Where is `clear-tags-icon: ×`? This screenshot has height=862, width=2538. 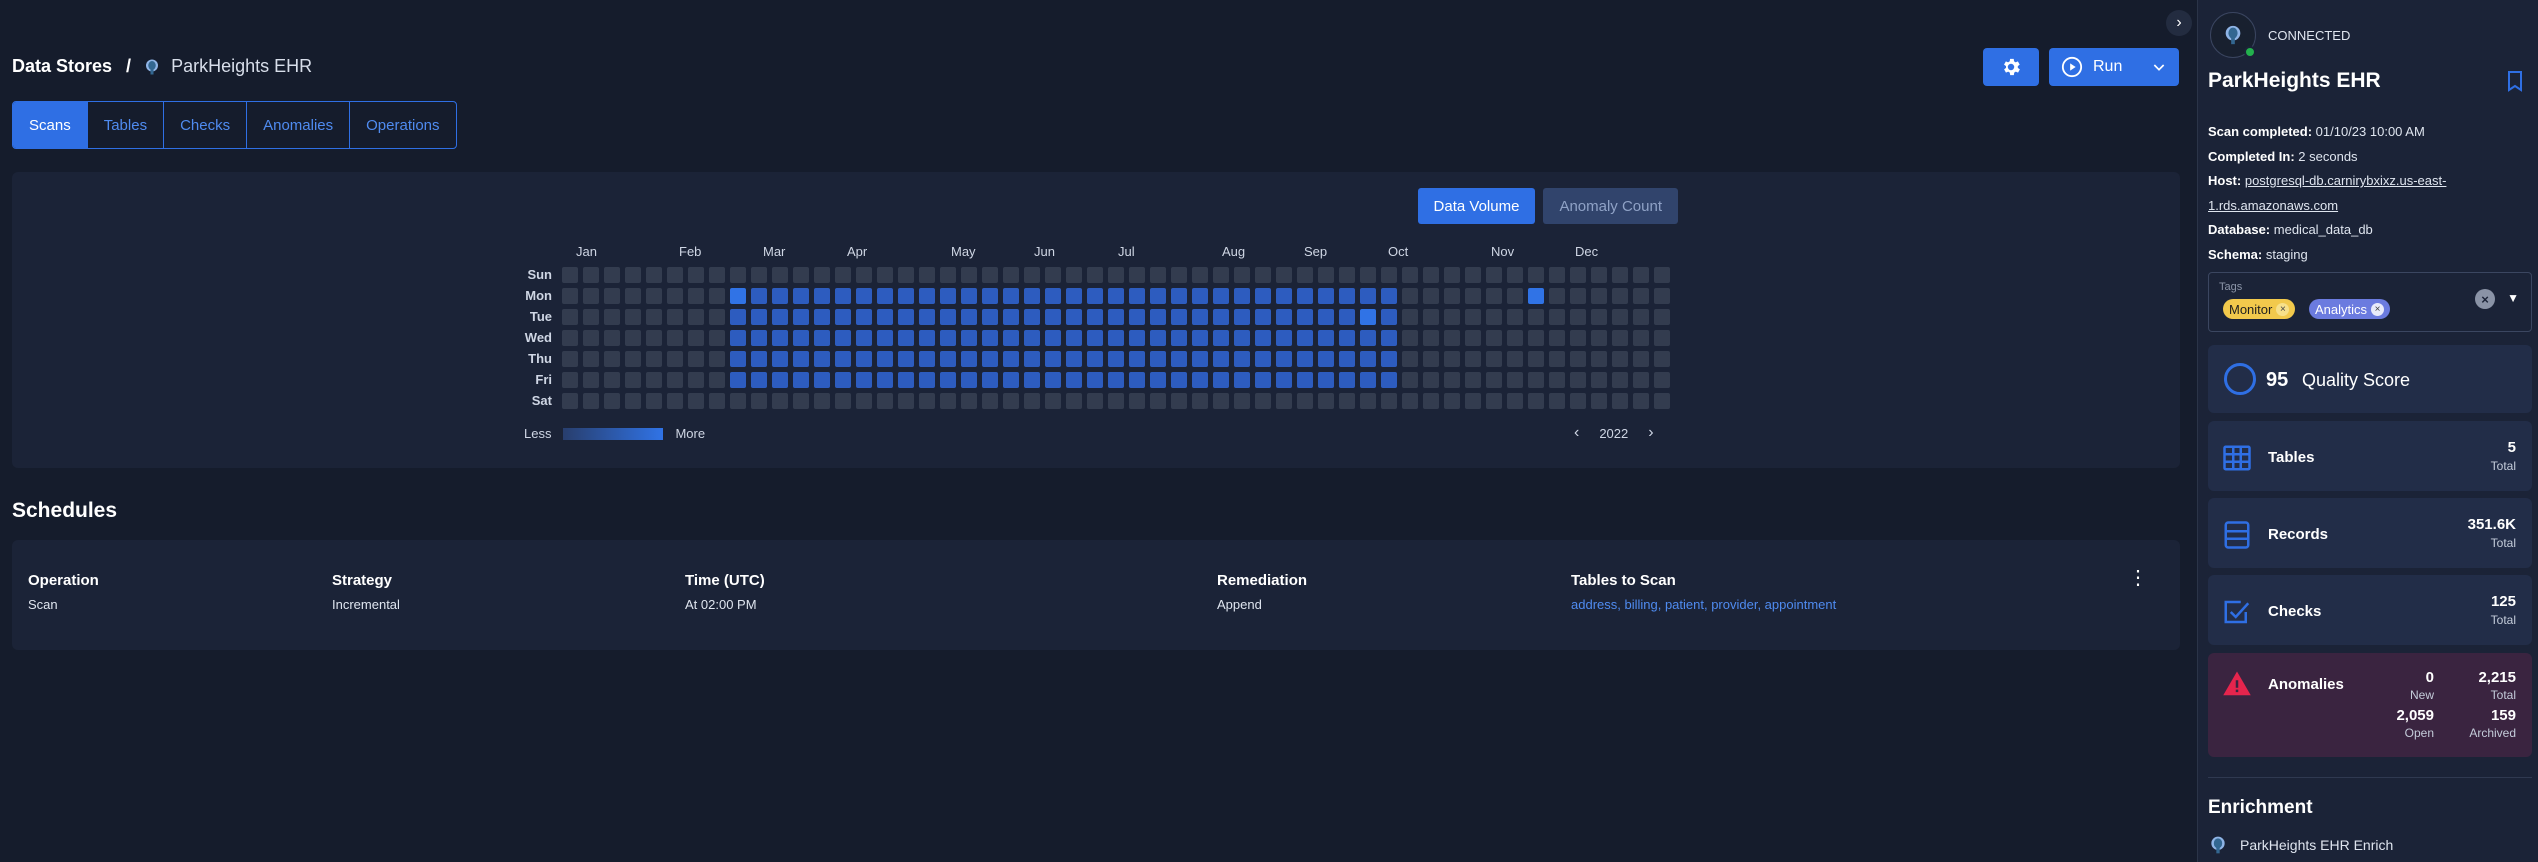
clear-tags-icon: × is located at coordinates (2485, 299).